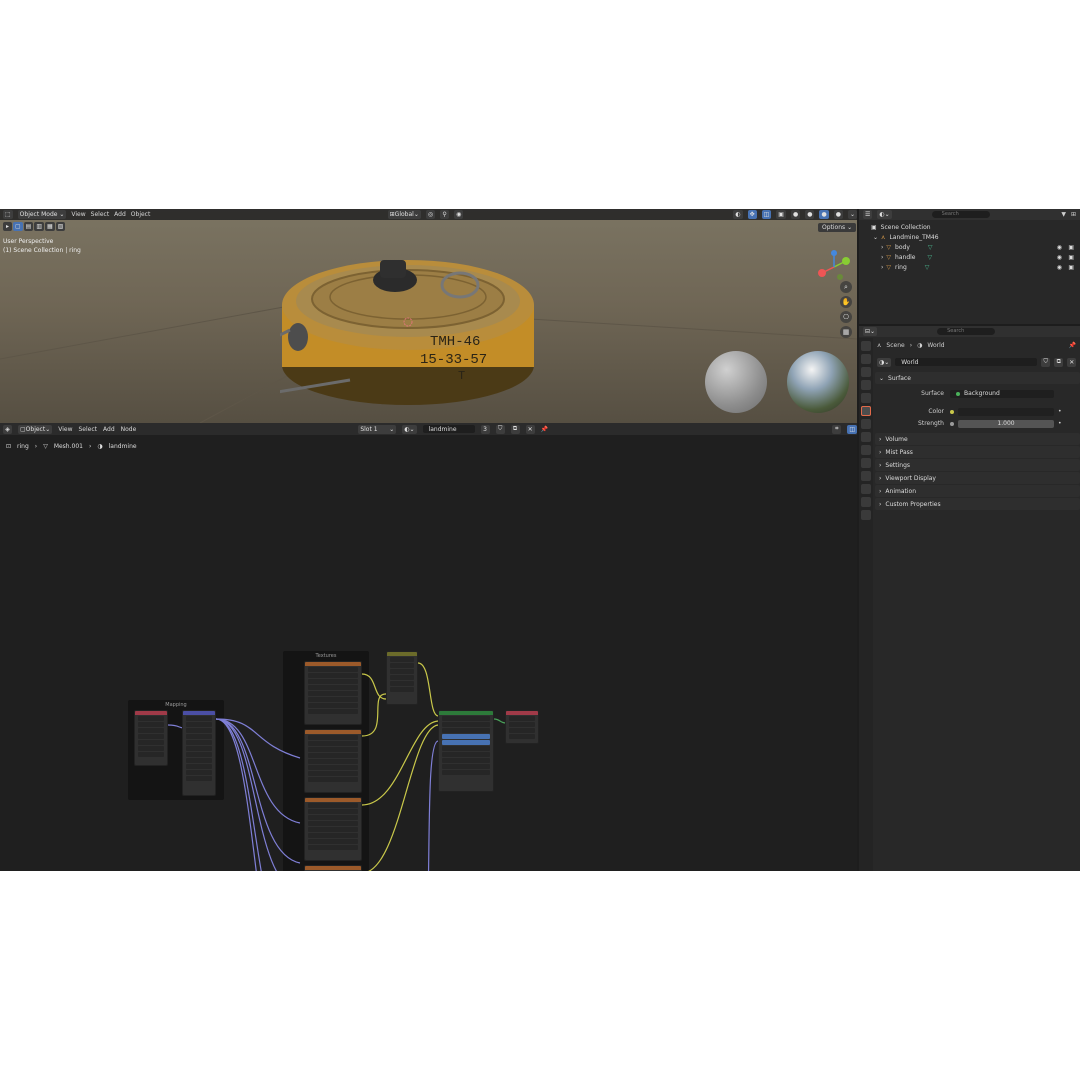 The width and height of the screenshot is (1080, 1080). I want to click on pin-icon: 📌, so click(1072, 345).